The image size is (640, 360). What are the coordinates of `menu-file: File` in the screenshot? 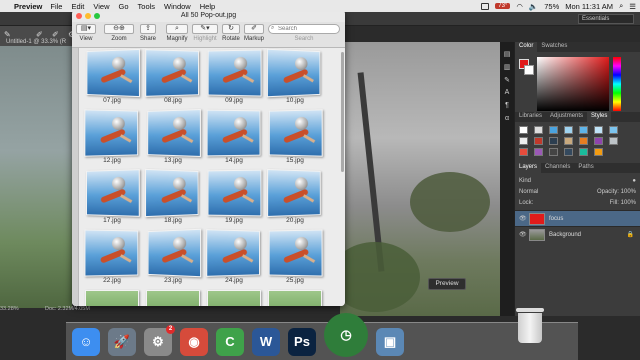 It's located at (56, 6).